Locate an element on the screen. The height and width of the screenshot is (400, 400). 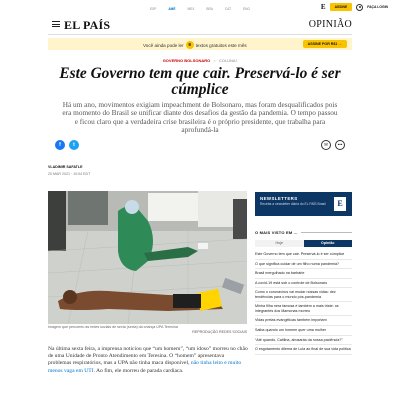
article-type: COLUNA is located at coordinates (227, 60).